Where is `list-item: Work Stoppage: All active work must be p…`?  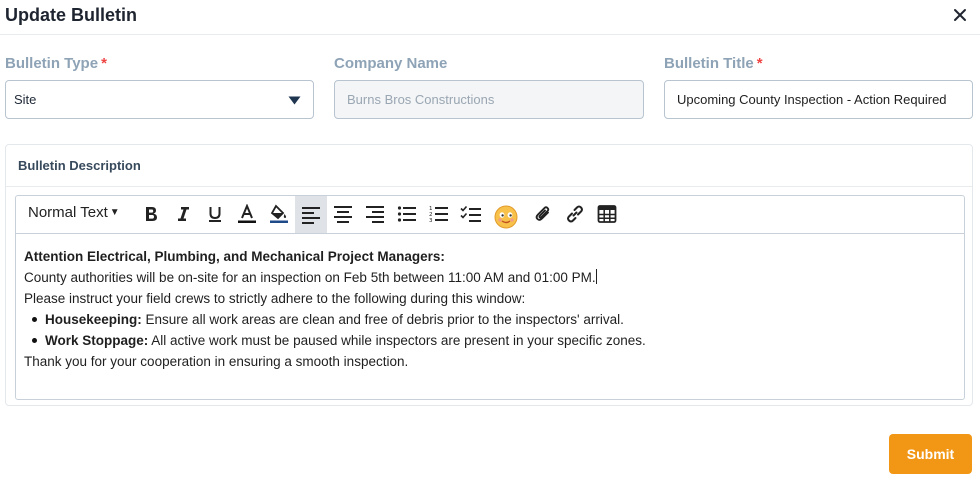
list-item: Work Stoppage: All active work must be p… is located at coordinates (489, 340).